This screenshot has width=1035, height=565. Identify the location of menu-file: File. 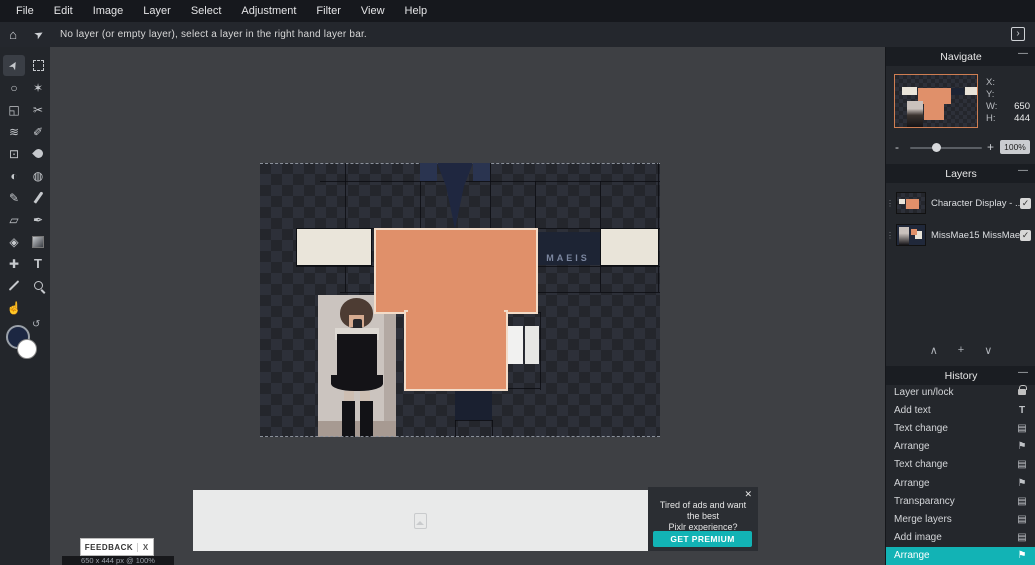
(25, 11).